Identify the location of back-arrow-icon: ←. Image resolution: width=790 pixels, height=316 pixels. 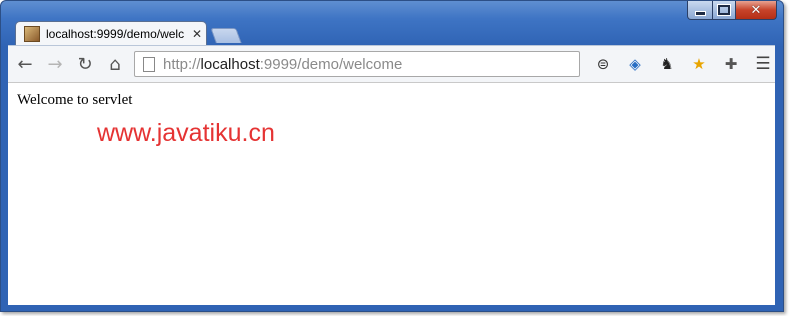
(25, 64).